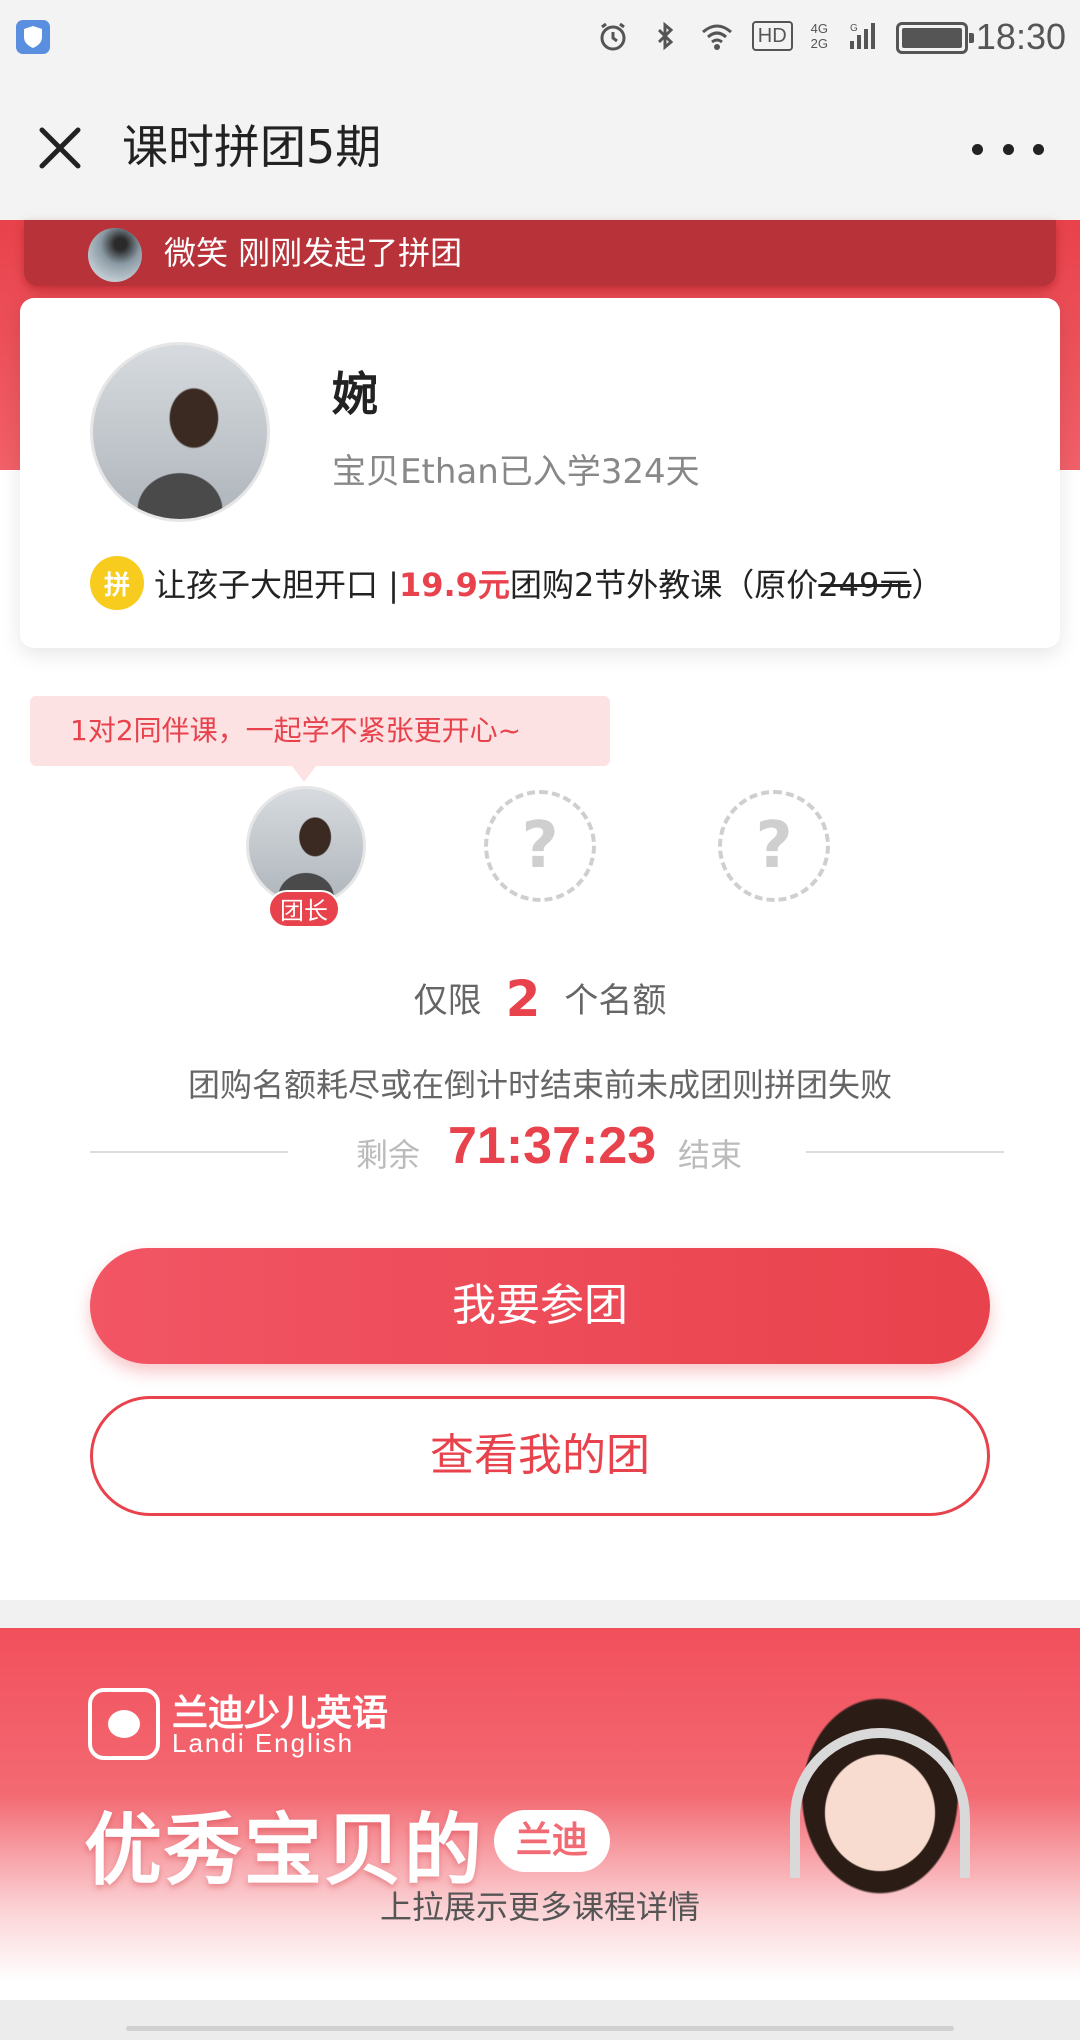 The image size is (1080, 2040). What do you see at coordinates (854, 28) in the screenshot?
I see `sim-label: G` at bounding box center [854, 28].